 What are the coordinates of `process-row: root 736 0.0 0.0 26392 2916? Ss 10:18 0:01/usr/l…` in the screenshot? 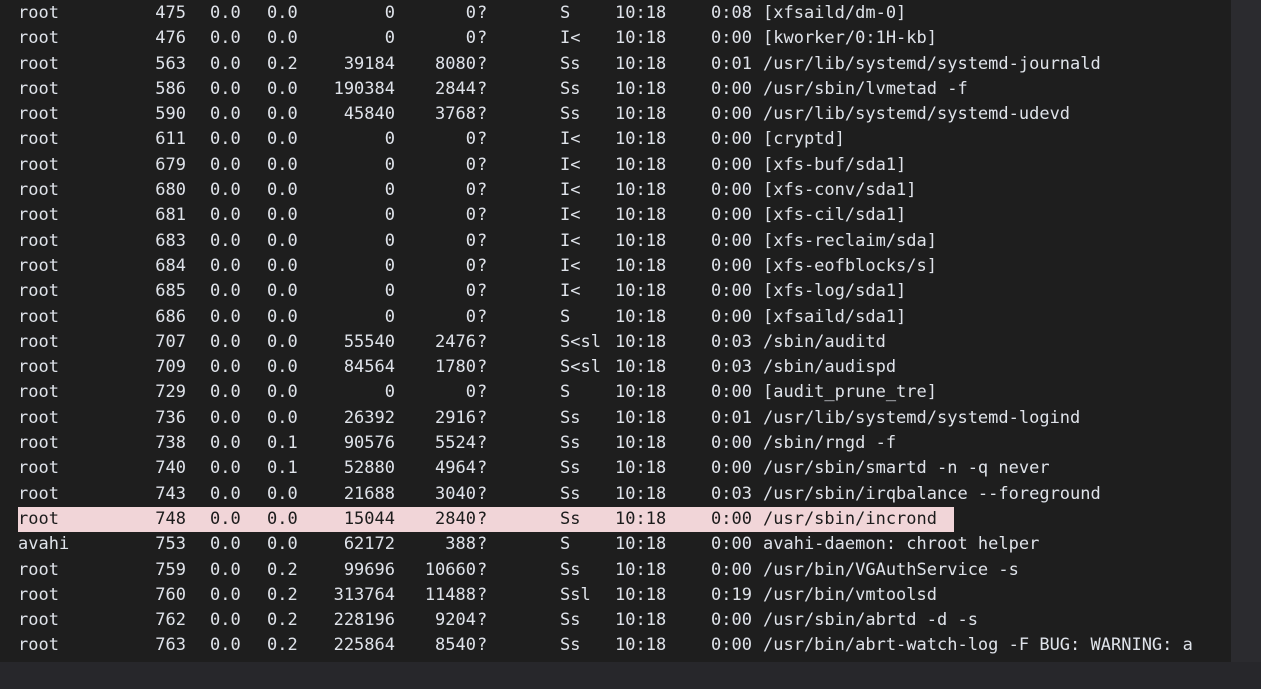 It's located at (624, 418).